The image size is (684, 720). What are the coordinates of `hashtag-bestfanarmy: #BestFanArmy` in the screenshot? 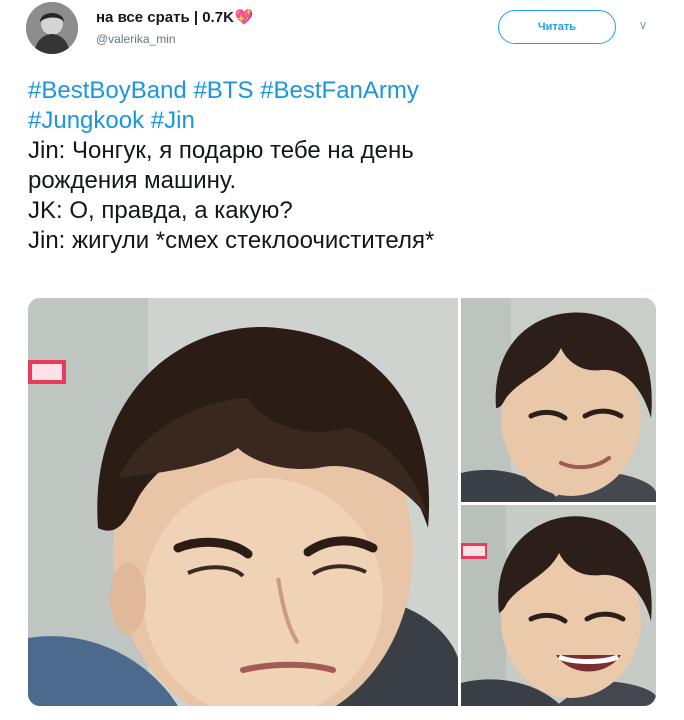 It's located at (339, 90).